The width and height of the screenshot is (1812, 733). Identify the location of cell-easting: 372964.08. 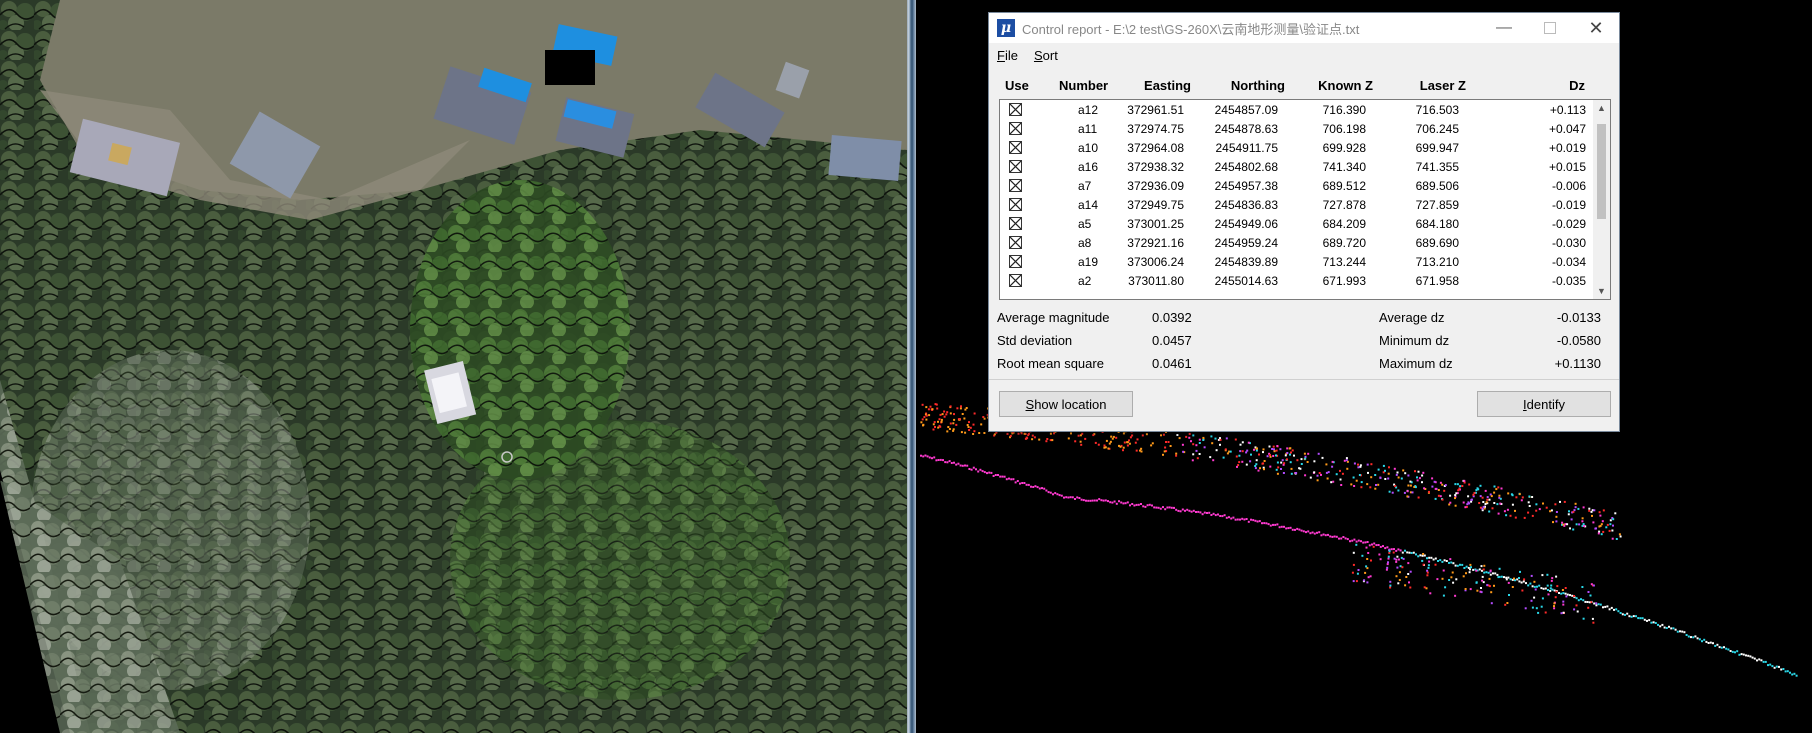
(1155, 148).